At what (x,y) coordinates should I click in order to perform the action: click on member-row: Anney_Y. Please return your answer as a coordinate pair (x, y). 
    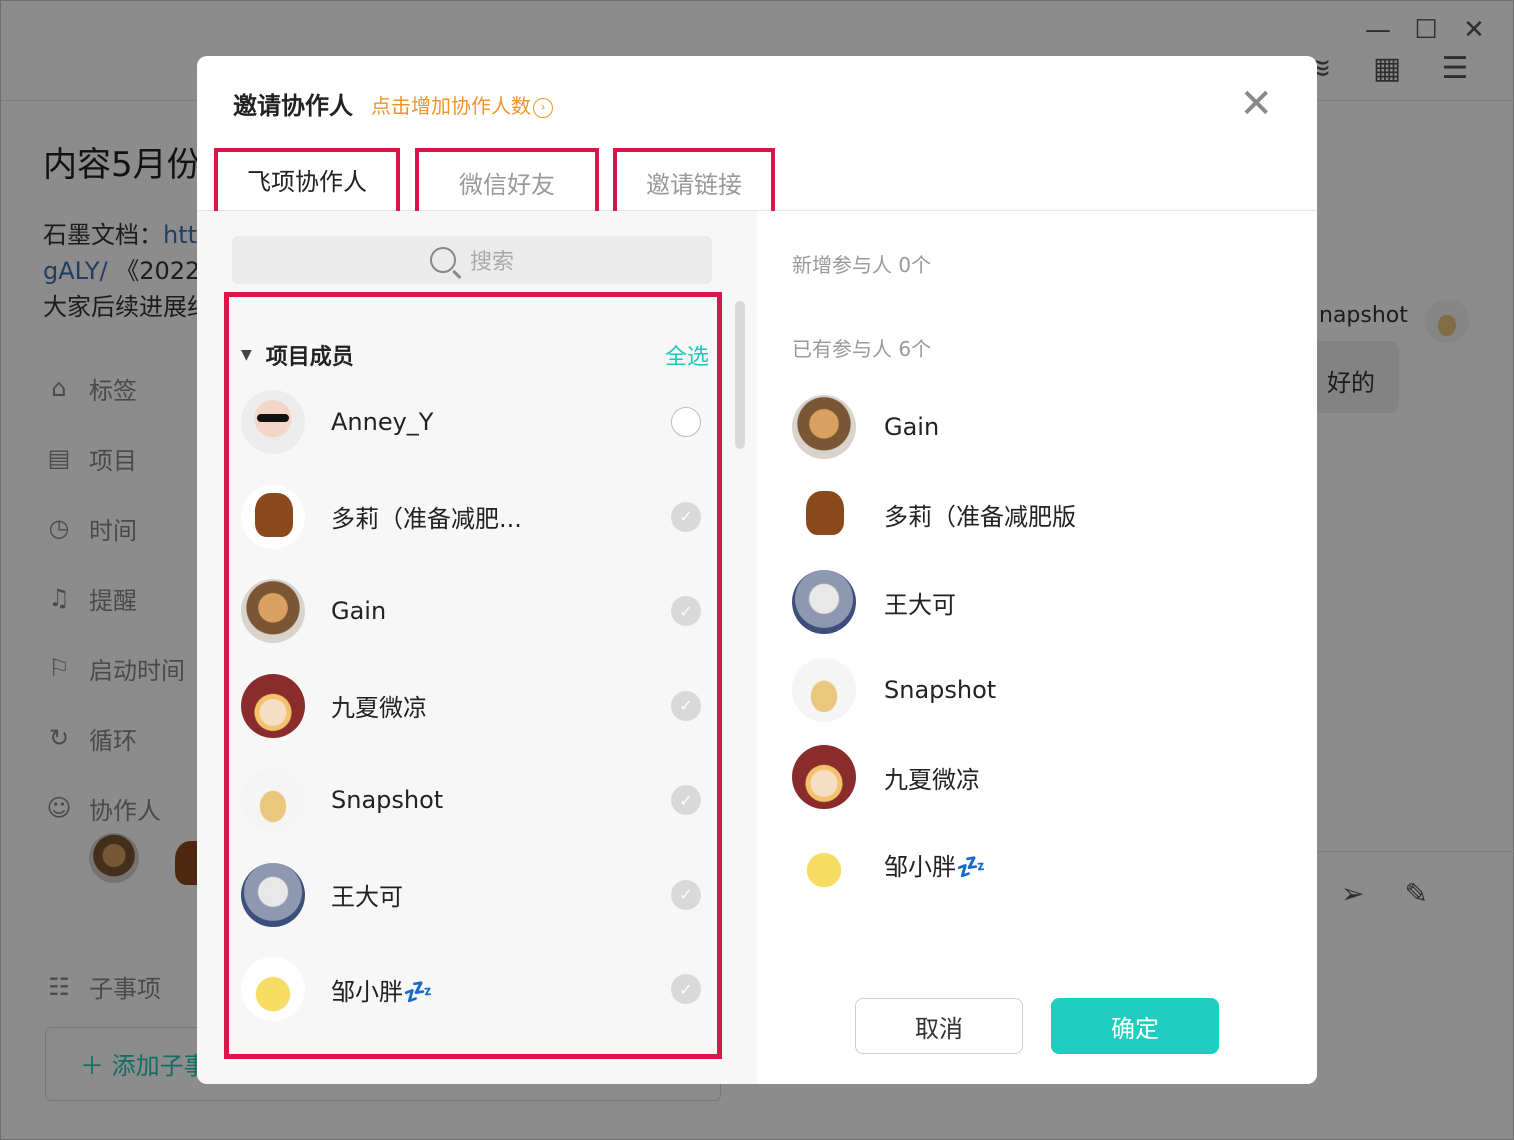
    Looking at the image, I should click on (471, 422).